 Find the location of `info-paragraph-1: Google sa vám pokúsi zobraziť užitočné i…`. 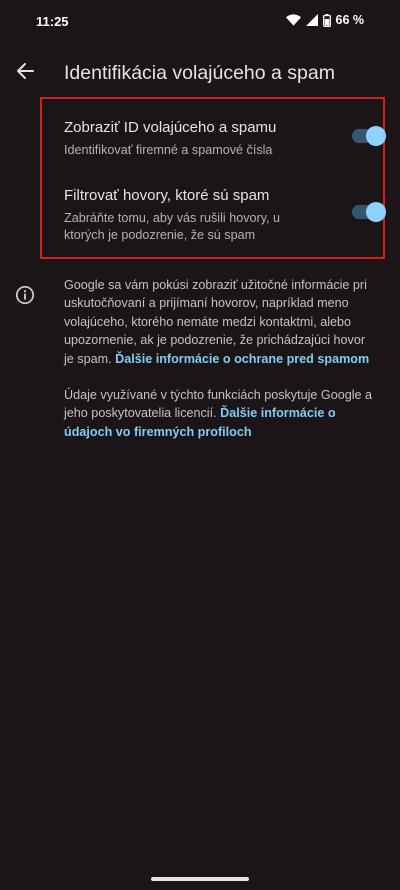

info-paragraph-1: Google sa vám pokúsi zobraziť užitočné i… is located at coordinates (220, 322).